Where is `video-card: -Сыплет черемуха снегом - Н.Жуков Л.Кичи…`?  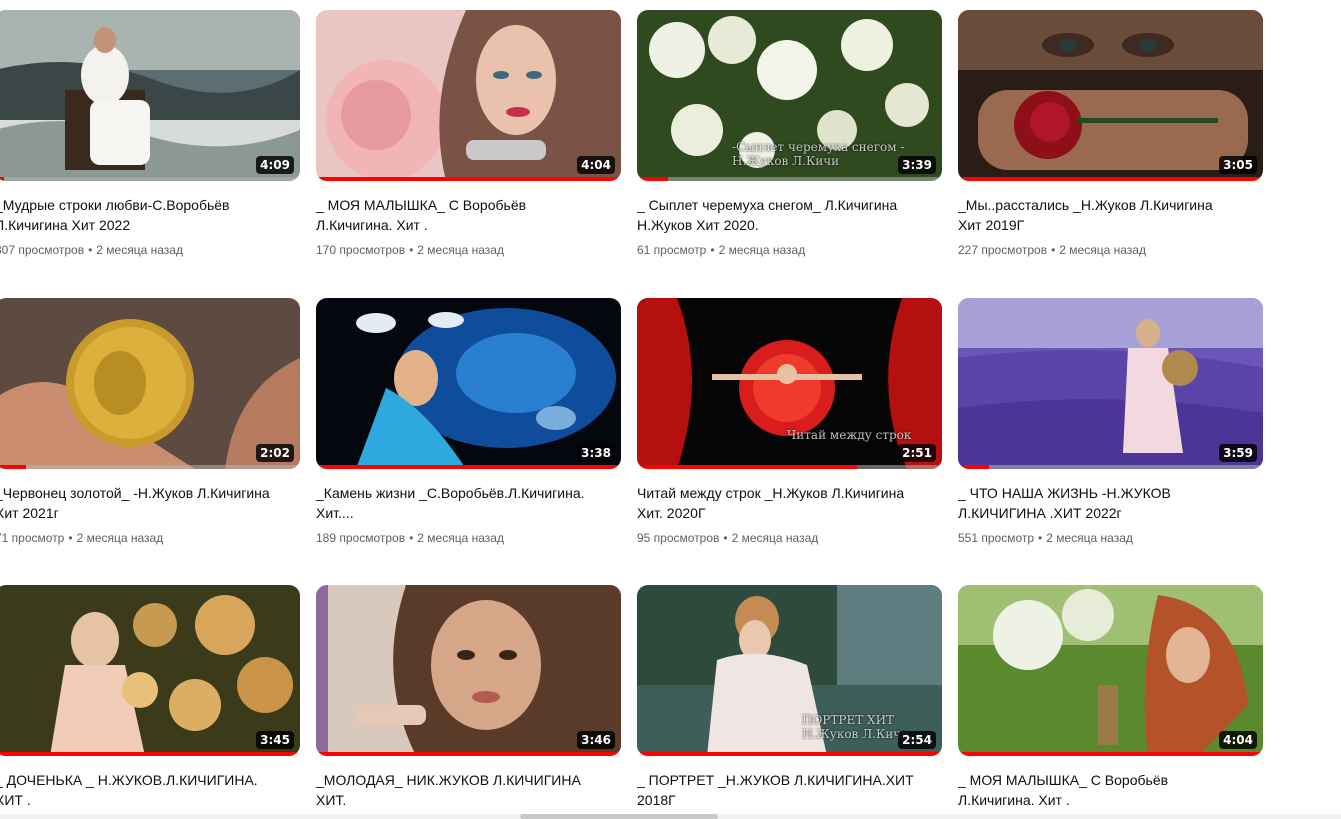 video-card: -Сыплет черемуха снегом - Н.Жуков Л.Кичи… is located at coordinates (789, 134).